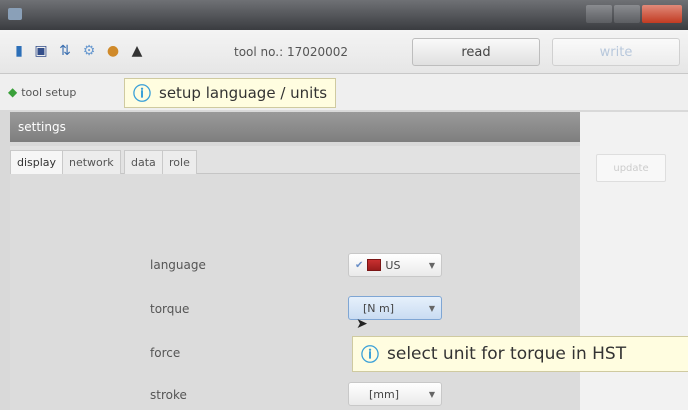  What do you see at coordinates (125, 14) in the screenshot?
I see `window-title` at bounding box center [125, 14].